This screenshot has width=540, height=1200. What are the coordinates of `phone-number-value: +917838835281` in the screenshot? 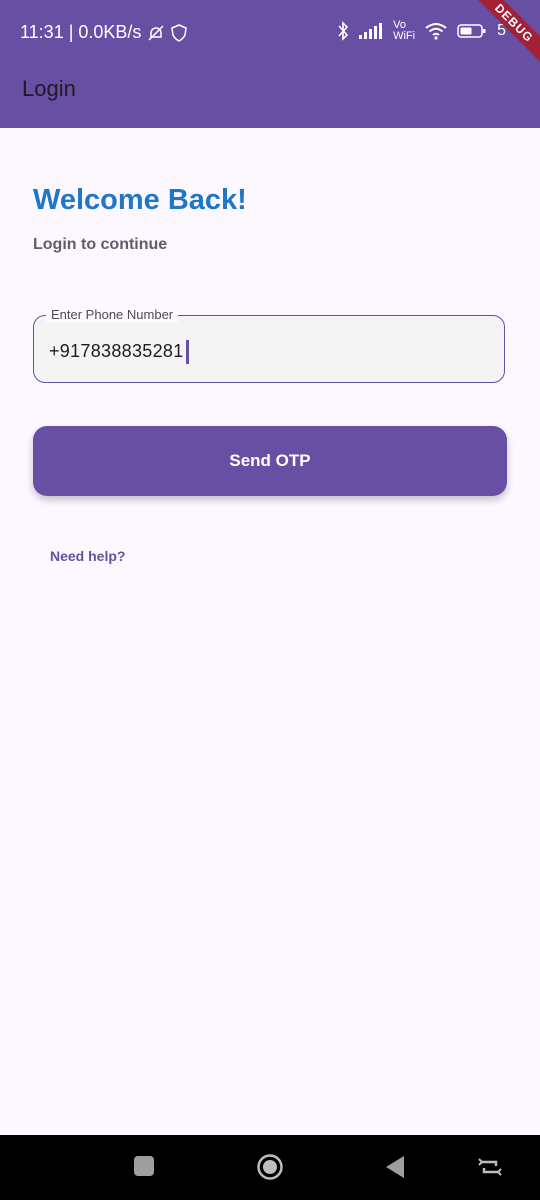 It's located at (116, 350).